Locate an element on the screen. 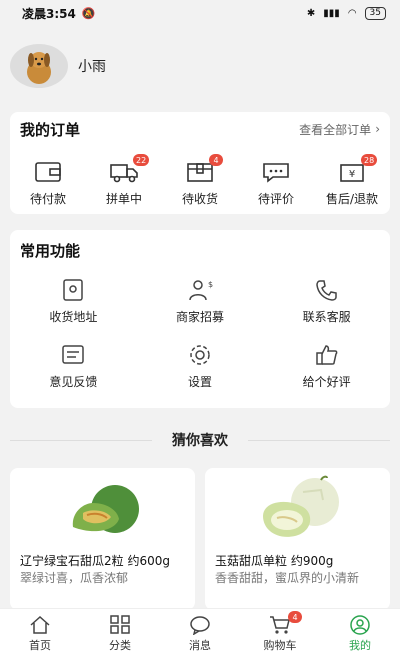 The image size is (400, 666). order-refund: ¥ 28 售后/退款 is located at coordinates (352, 180).